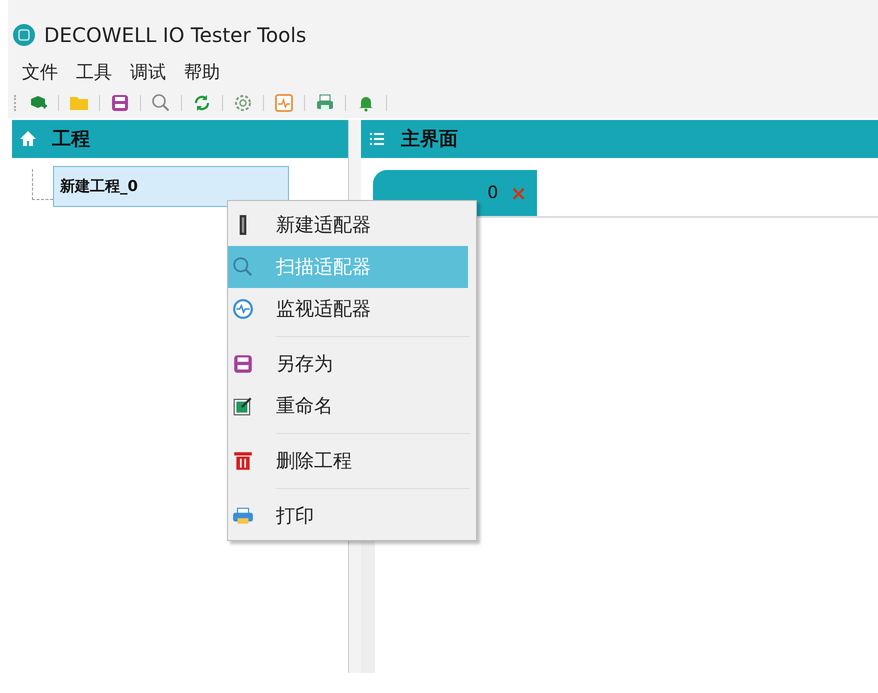  What do you see at coordinates (148, 74) in the screenshot?
I see `menu-item: 调试` at bounding box center [148, 74].